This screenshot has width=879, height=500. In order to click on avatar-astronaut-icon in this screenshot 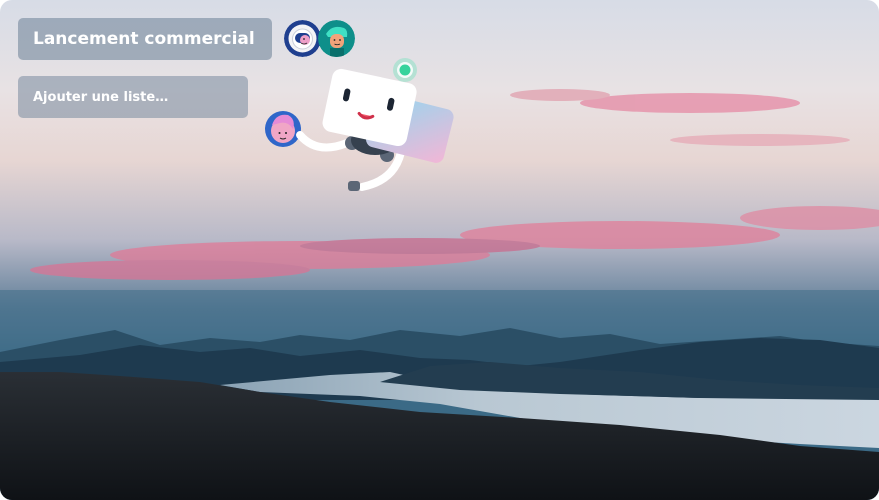, I will do `click(302, 38)`.